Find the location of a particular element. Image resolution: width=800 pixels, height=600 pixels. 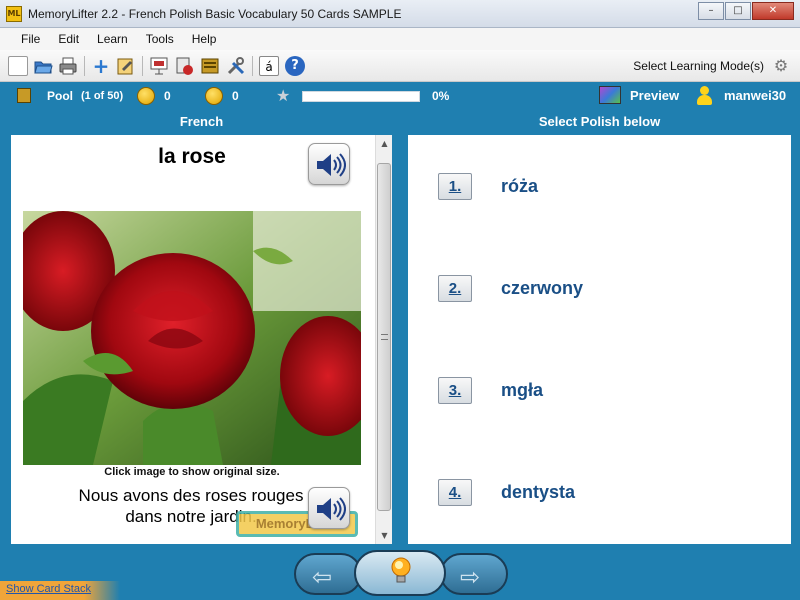

preview-icon is located at coordinates (610, 95).